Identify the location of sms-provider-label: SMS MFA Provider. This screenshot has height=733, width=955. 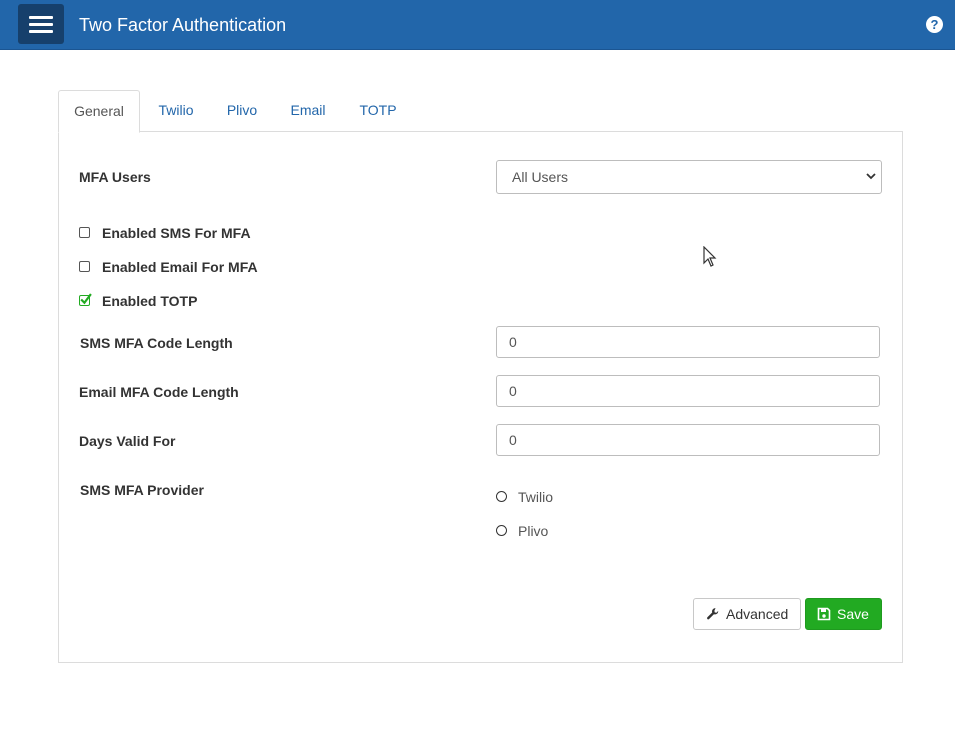
(142, 490).